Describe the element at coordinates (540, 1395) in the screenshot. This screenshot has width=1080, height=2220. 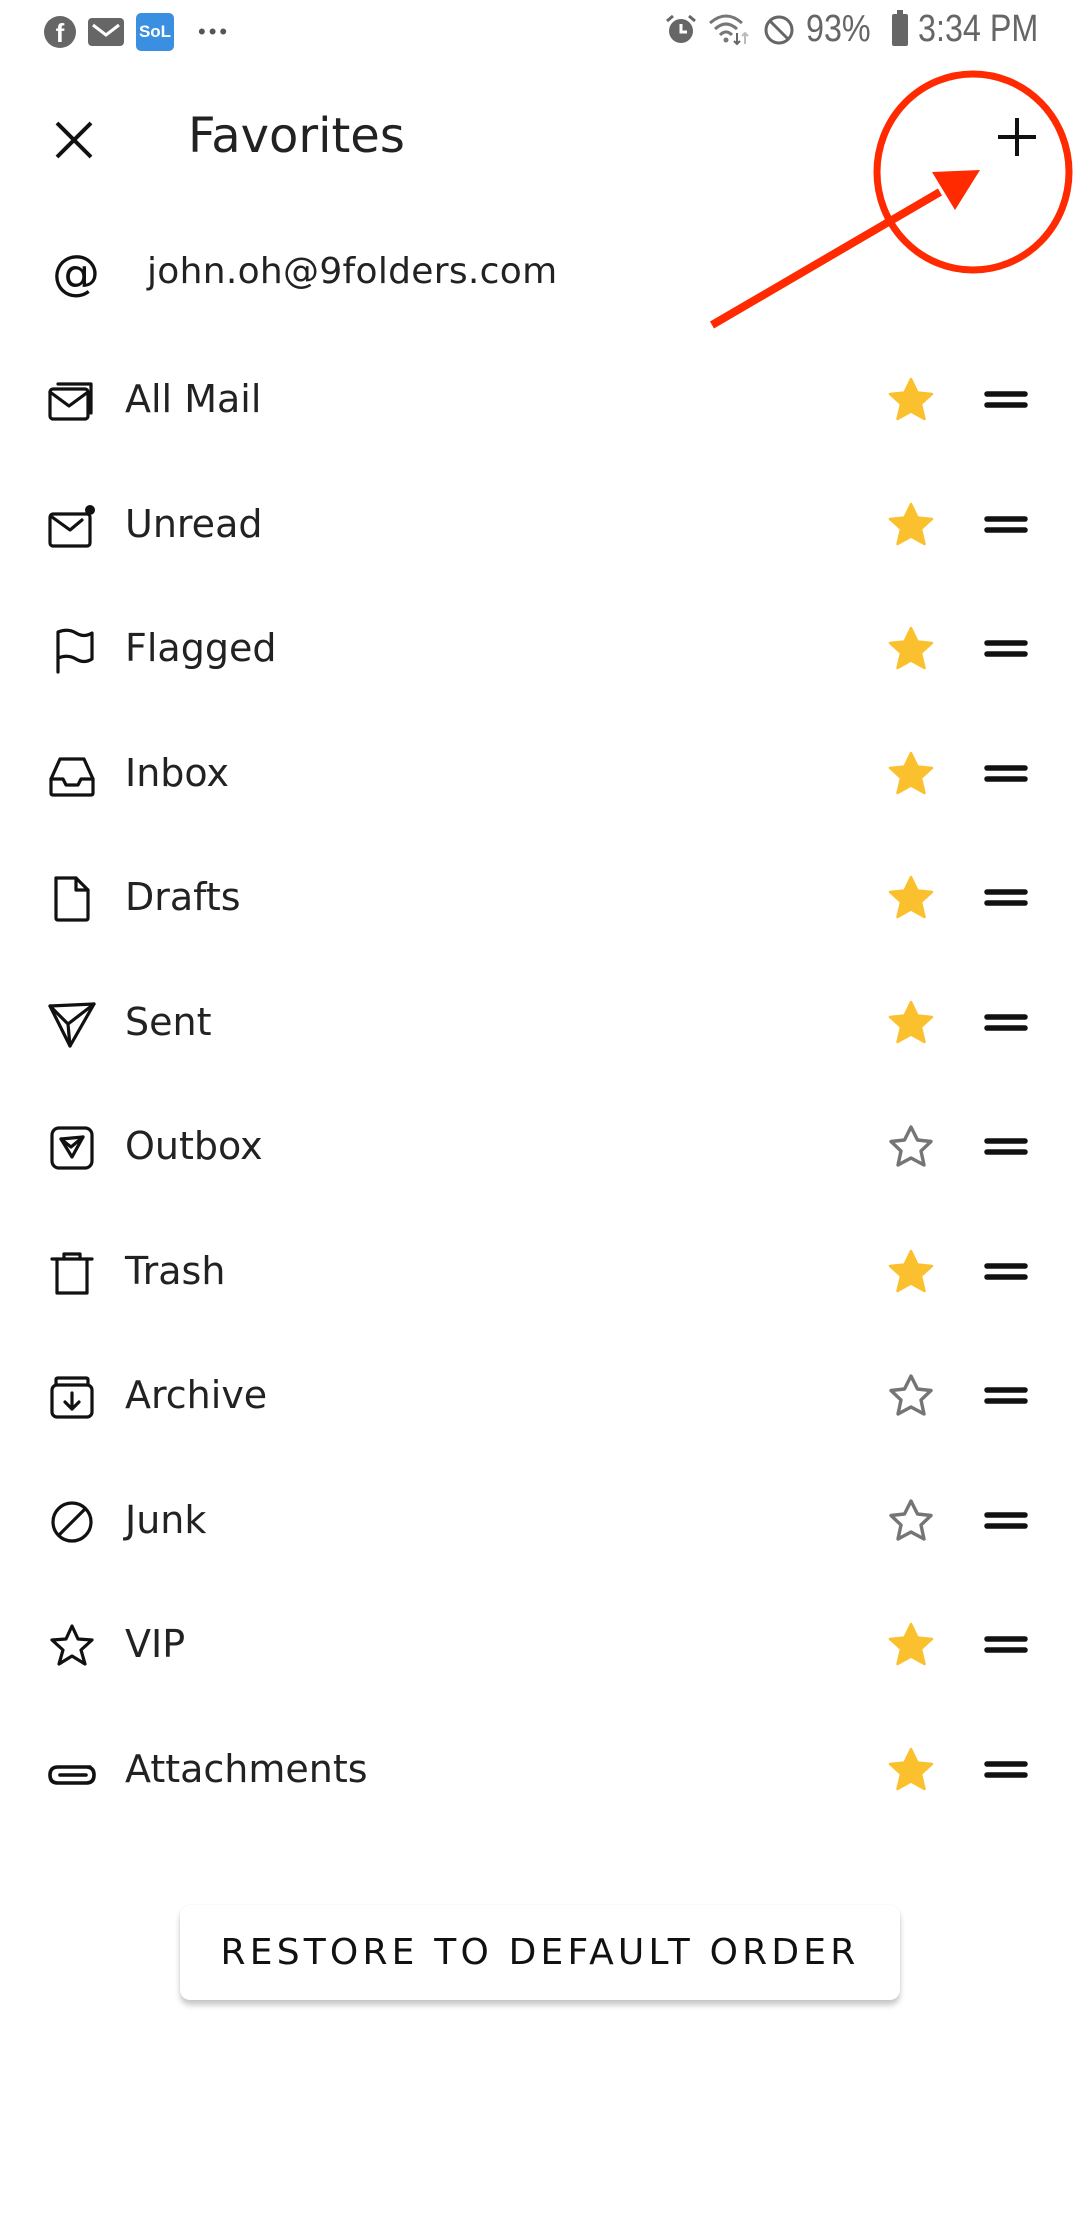
I see `folder-row-archive: Archive` at that location.